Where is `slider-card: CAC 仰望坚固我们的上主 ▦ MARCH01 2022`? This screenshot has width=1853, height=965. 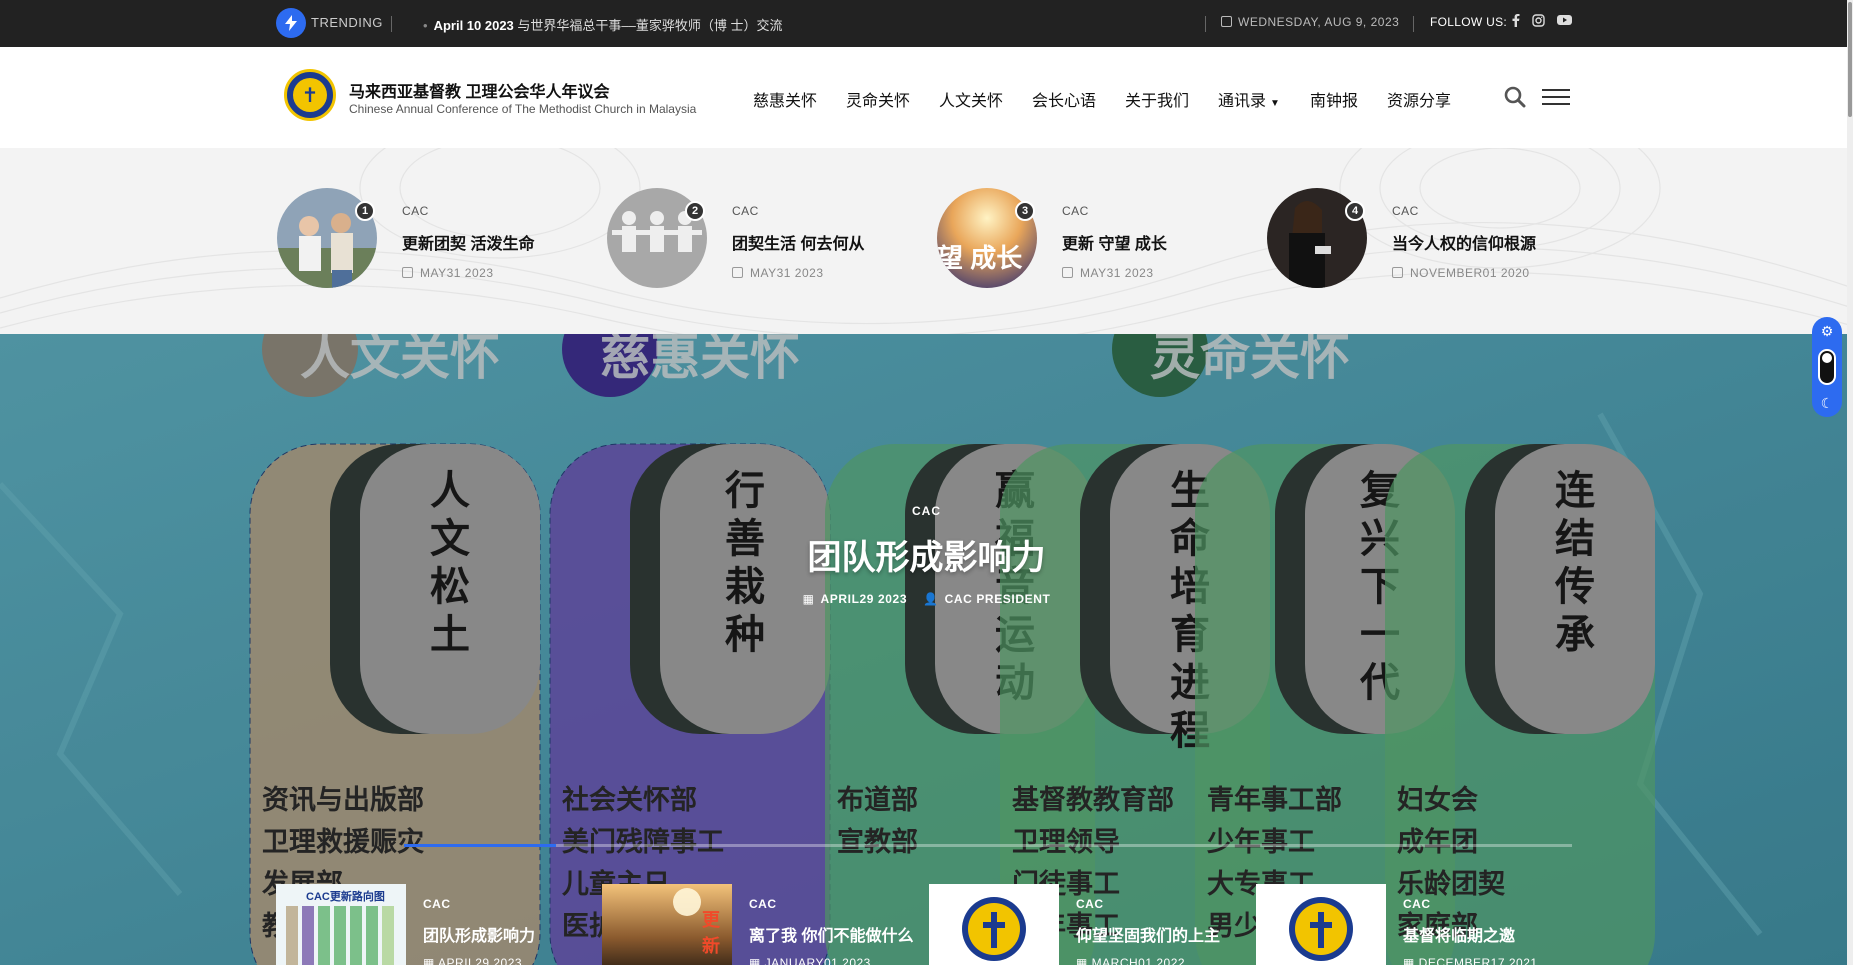 slider-card: CAC 仰望坚固我们的上主 ▦ MARCH01 2022 is located at coordinates (1092, 924).